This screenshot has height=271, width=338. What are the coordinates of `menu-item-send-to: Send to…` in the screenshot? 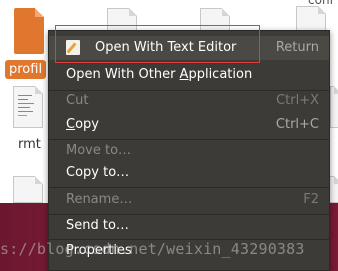 It's located at (189, 226).